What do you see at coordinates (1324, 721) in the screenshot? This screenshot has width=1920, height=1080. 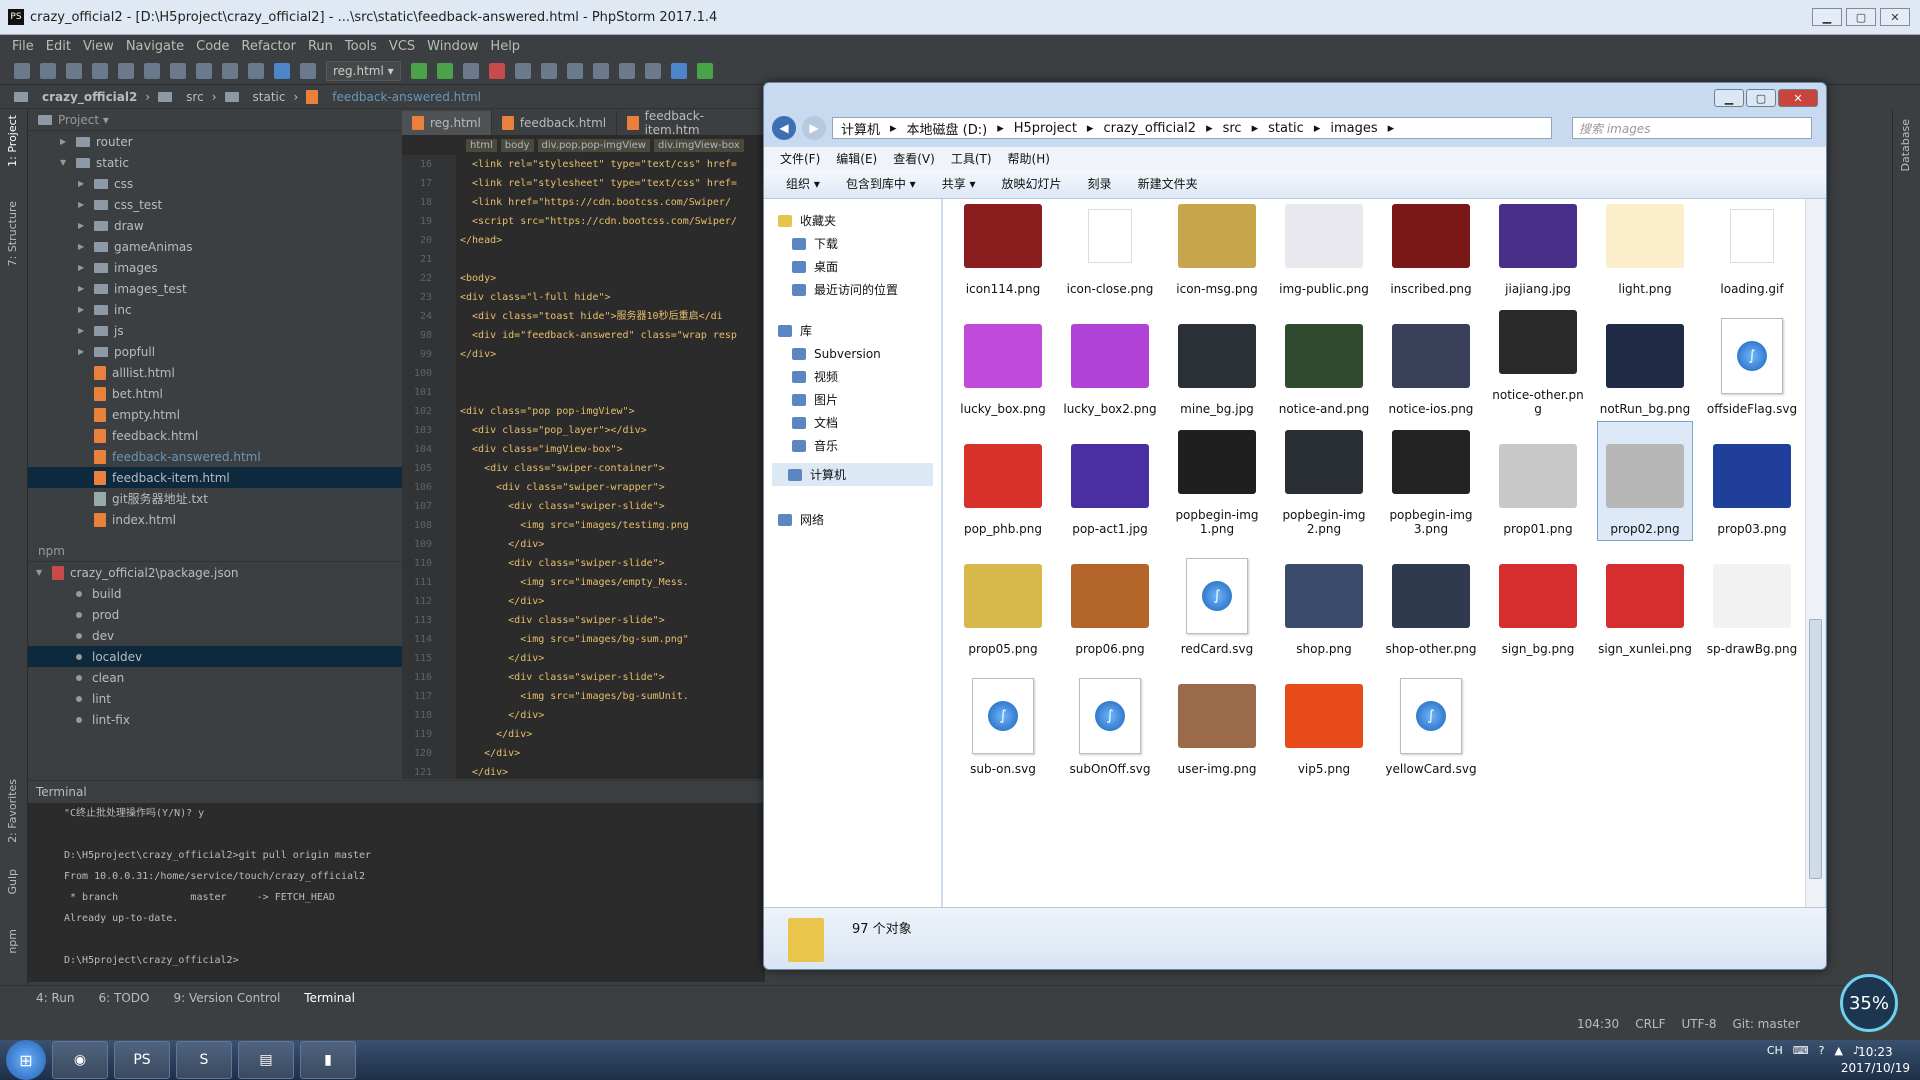 I see `file-item: vip5.png` at bounding box center [1324, 721].